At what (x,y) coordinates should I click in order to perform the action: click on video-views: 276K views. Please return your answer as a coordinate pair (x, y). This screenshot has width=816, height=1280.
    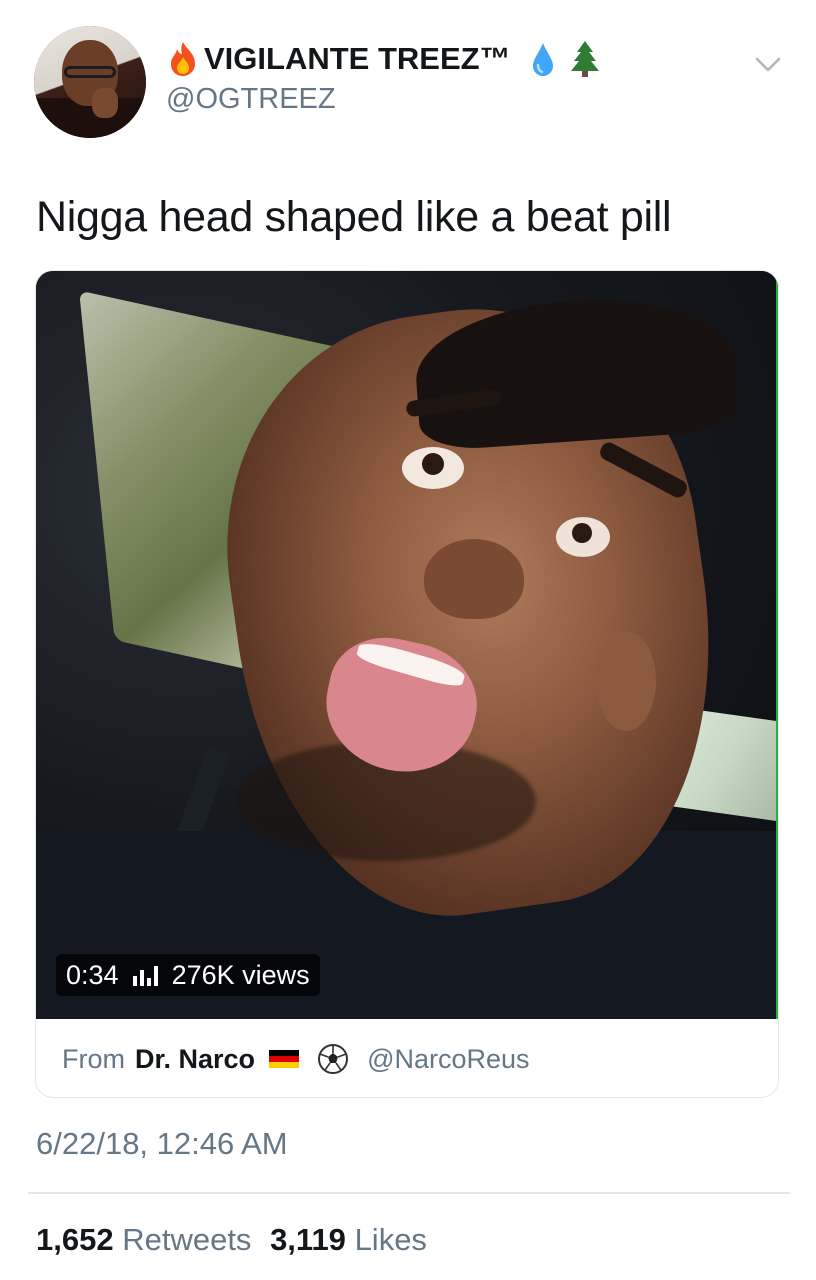
    Looking at the image, I should click on (240, 974).